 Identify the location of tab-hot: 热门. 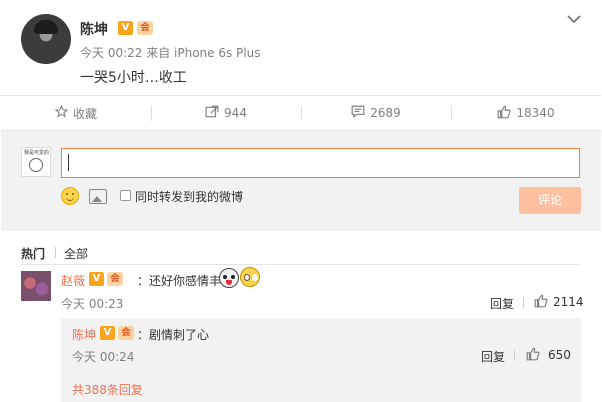
(33, 253).